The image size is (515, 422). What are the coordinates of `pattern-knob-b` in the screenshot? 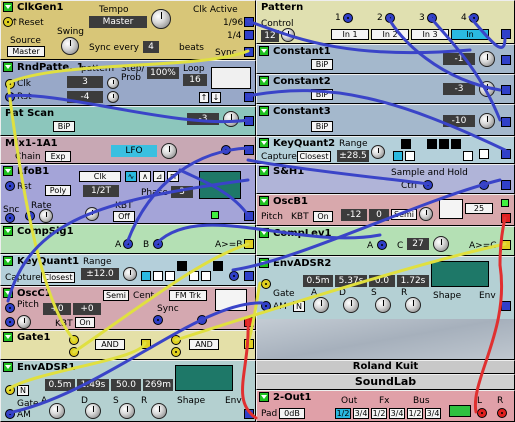 It's located at (113, 97).